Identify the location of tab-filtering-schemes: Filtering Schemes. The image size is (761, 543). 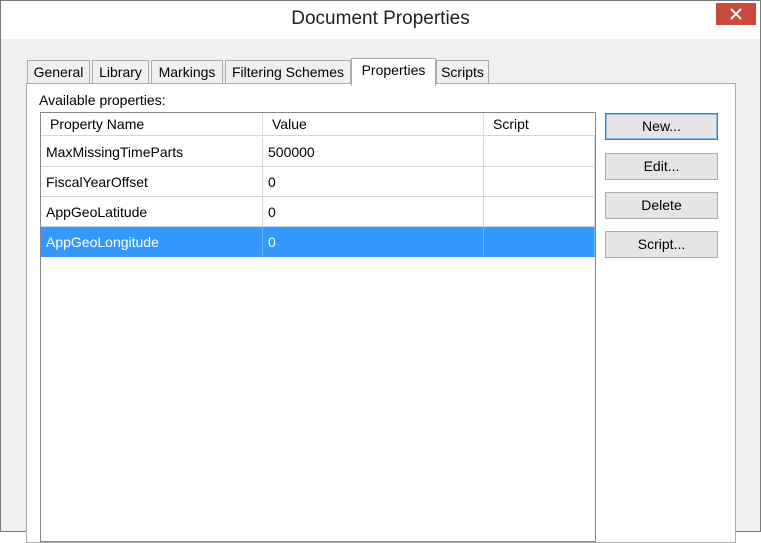
(288, 72).